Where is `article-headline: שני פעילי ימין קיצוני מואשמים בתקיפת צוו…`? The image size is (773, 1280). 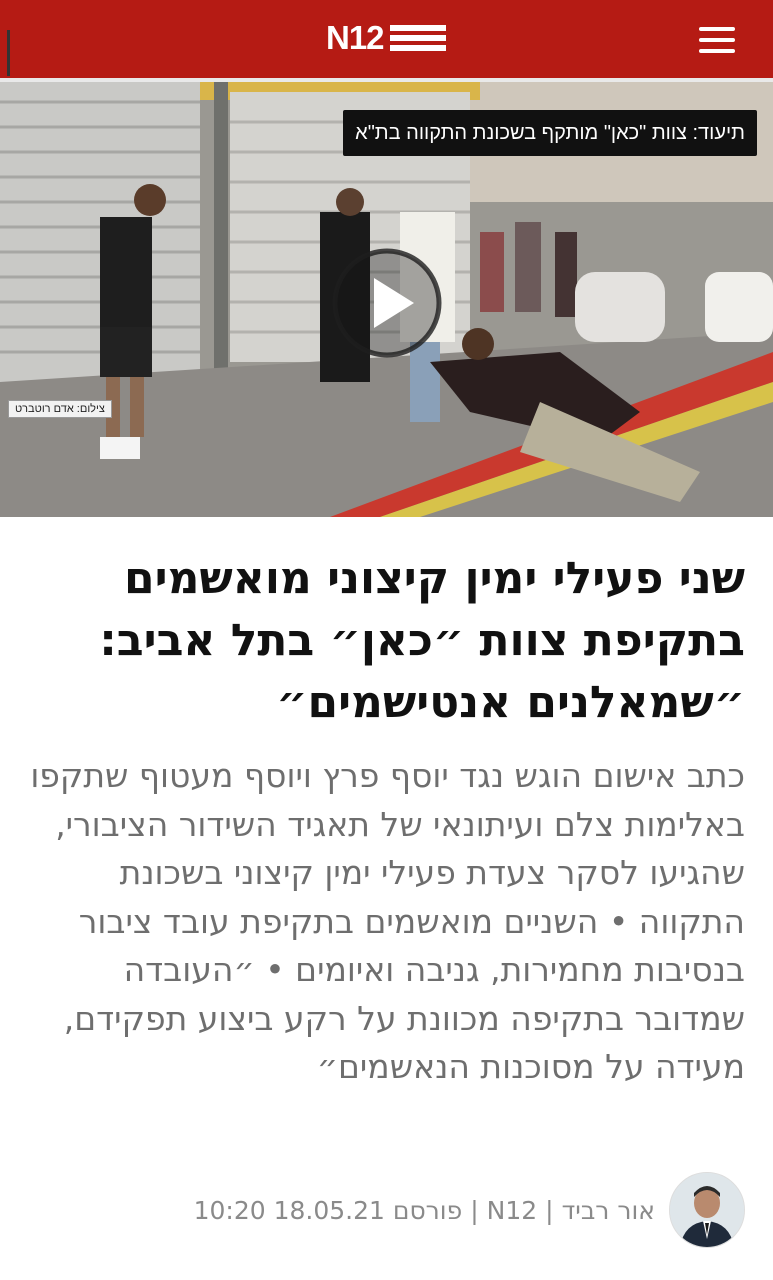
article-headline: שני פעילי ימין קיצוני מואשמים בתקיפת צוו… is located at coordinates (422, 640).